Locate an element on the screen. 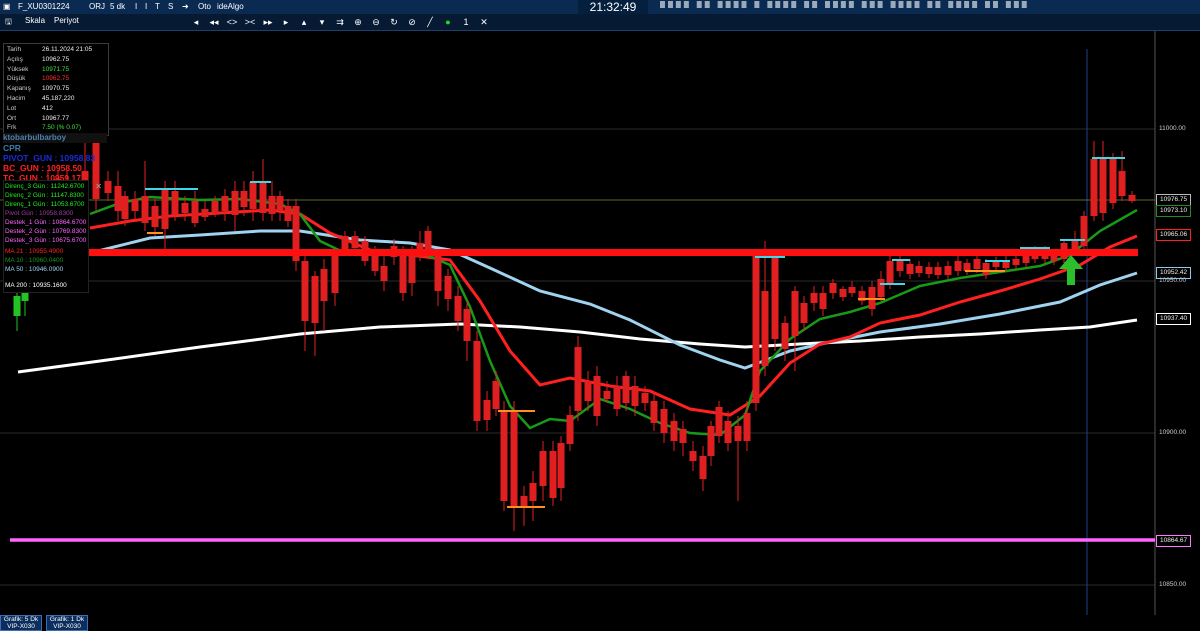  line-count: 1 is located at coordinates (466, 22).